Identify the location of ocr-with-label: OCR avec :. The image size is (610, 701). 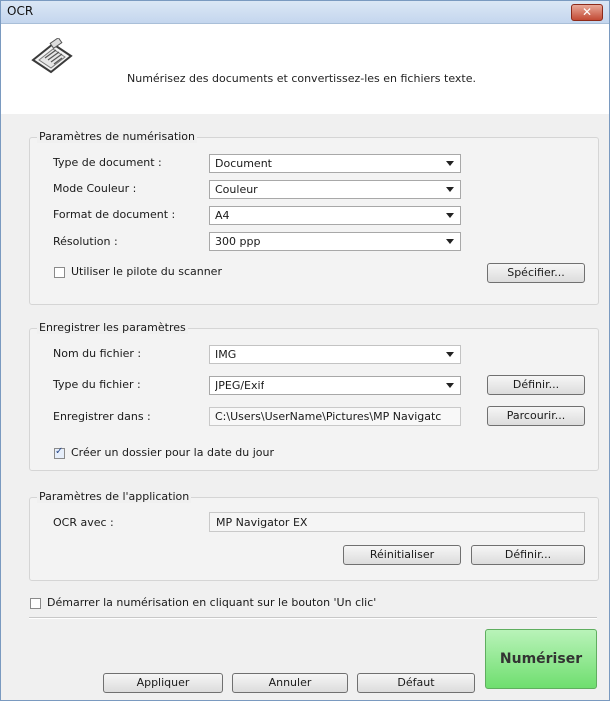
(83, 522).